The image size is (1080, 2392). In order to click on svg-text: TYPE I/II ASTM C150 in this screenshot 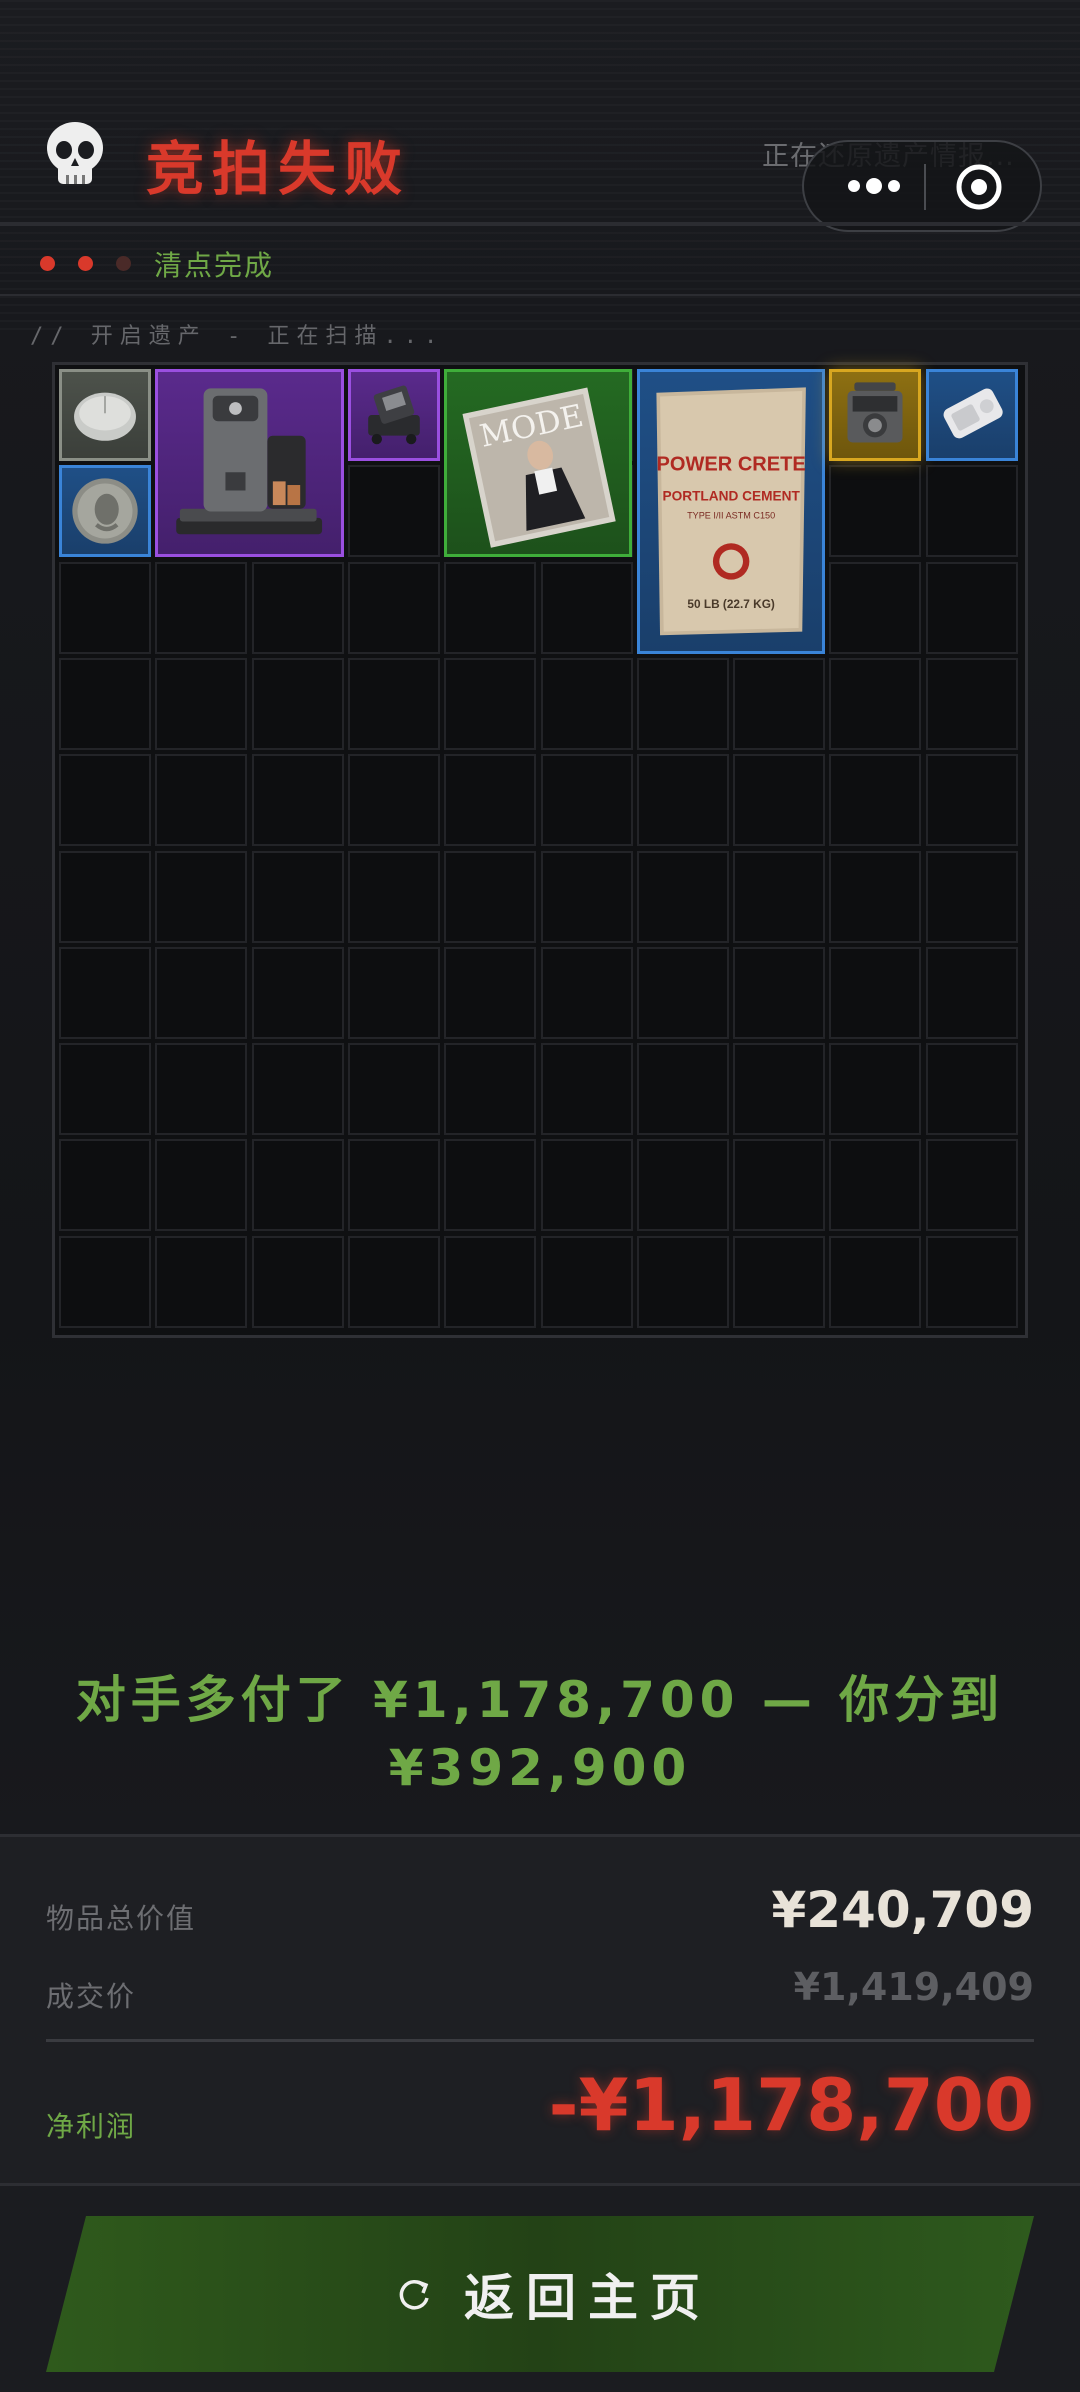, I will do `click(731, 516)`.